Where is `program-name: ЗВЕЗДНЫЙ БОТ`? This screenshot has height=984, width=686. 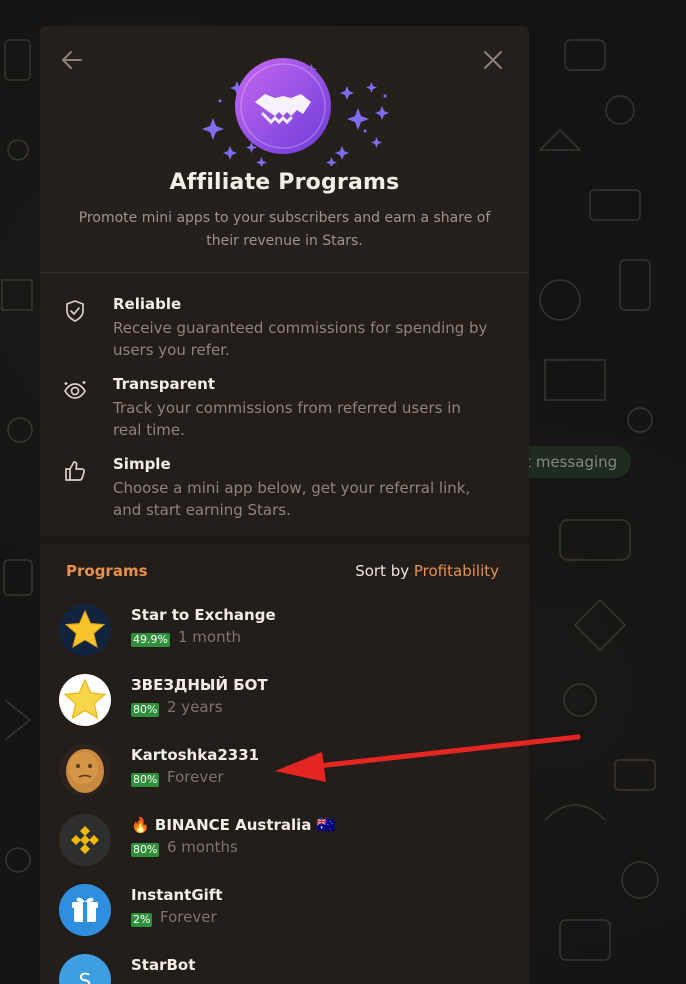
program-name: ЗВЕЗДНЫЙ БОТ is located at coordinates (199, 685).